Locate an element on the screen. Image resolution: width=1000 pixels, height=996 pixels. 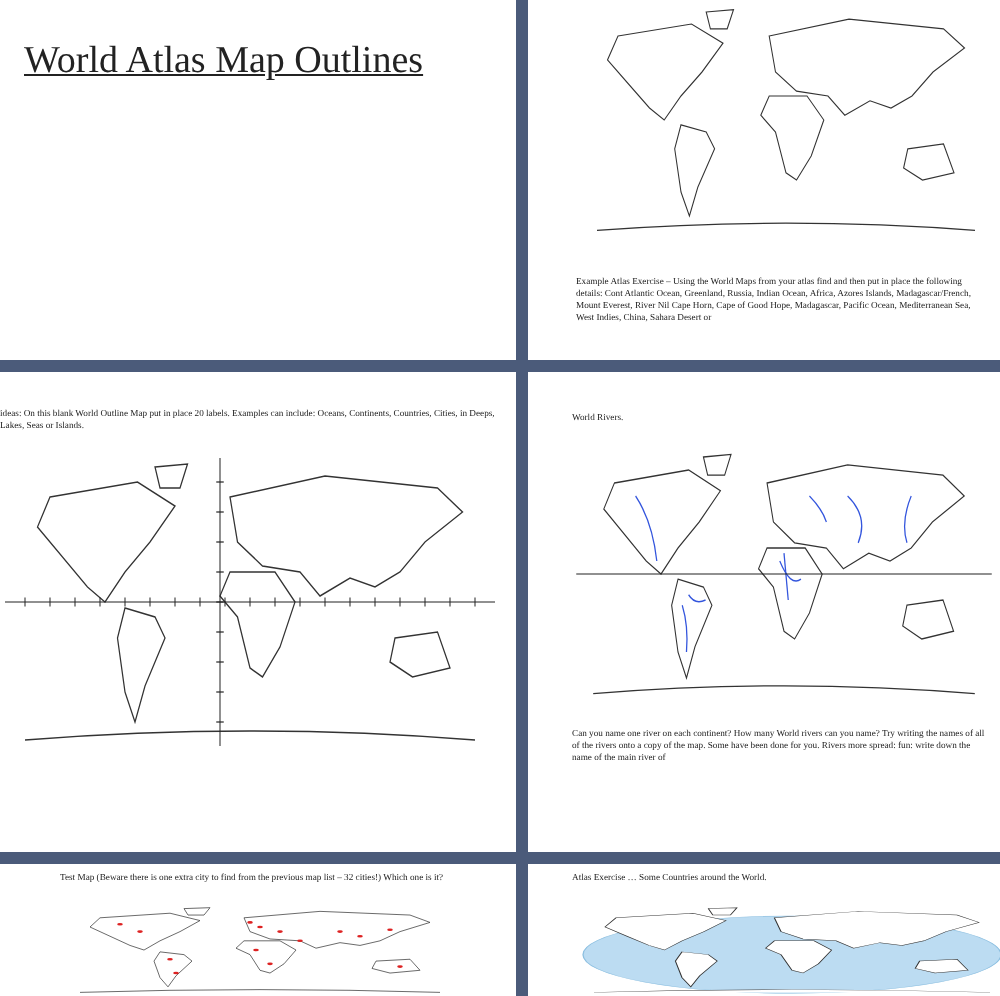
document-title: World Atlas Map Outlines is located at coordinates (225, 62).